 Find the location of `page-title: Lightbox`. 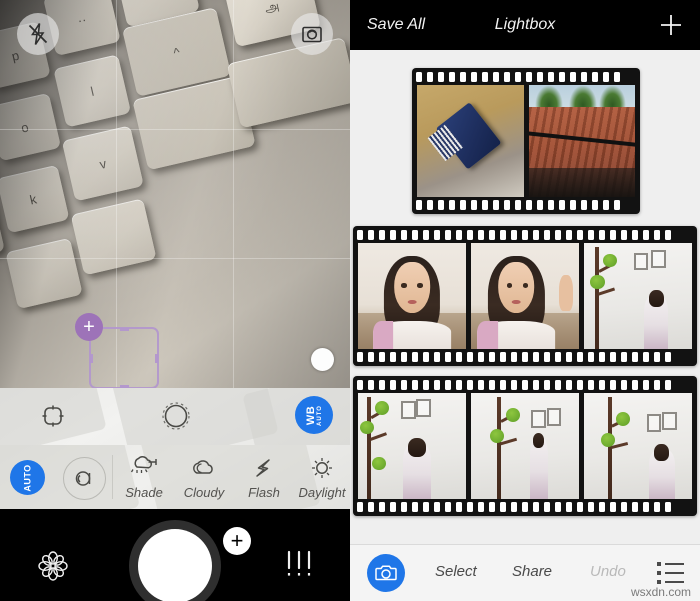

page-title: Lightbox is located at coordinates (525, 24).